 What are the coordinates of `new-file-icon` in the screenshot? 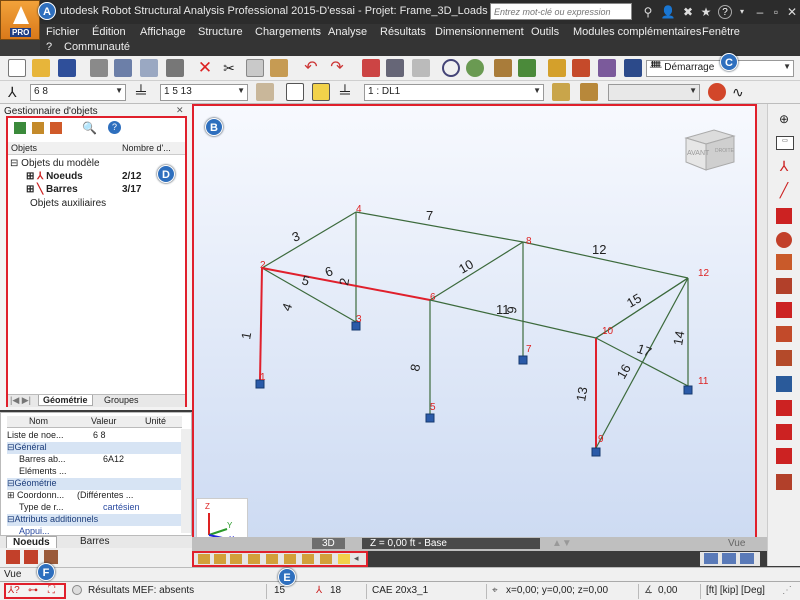 It's located at (17, 68).